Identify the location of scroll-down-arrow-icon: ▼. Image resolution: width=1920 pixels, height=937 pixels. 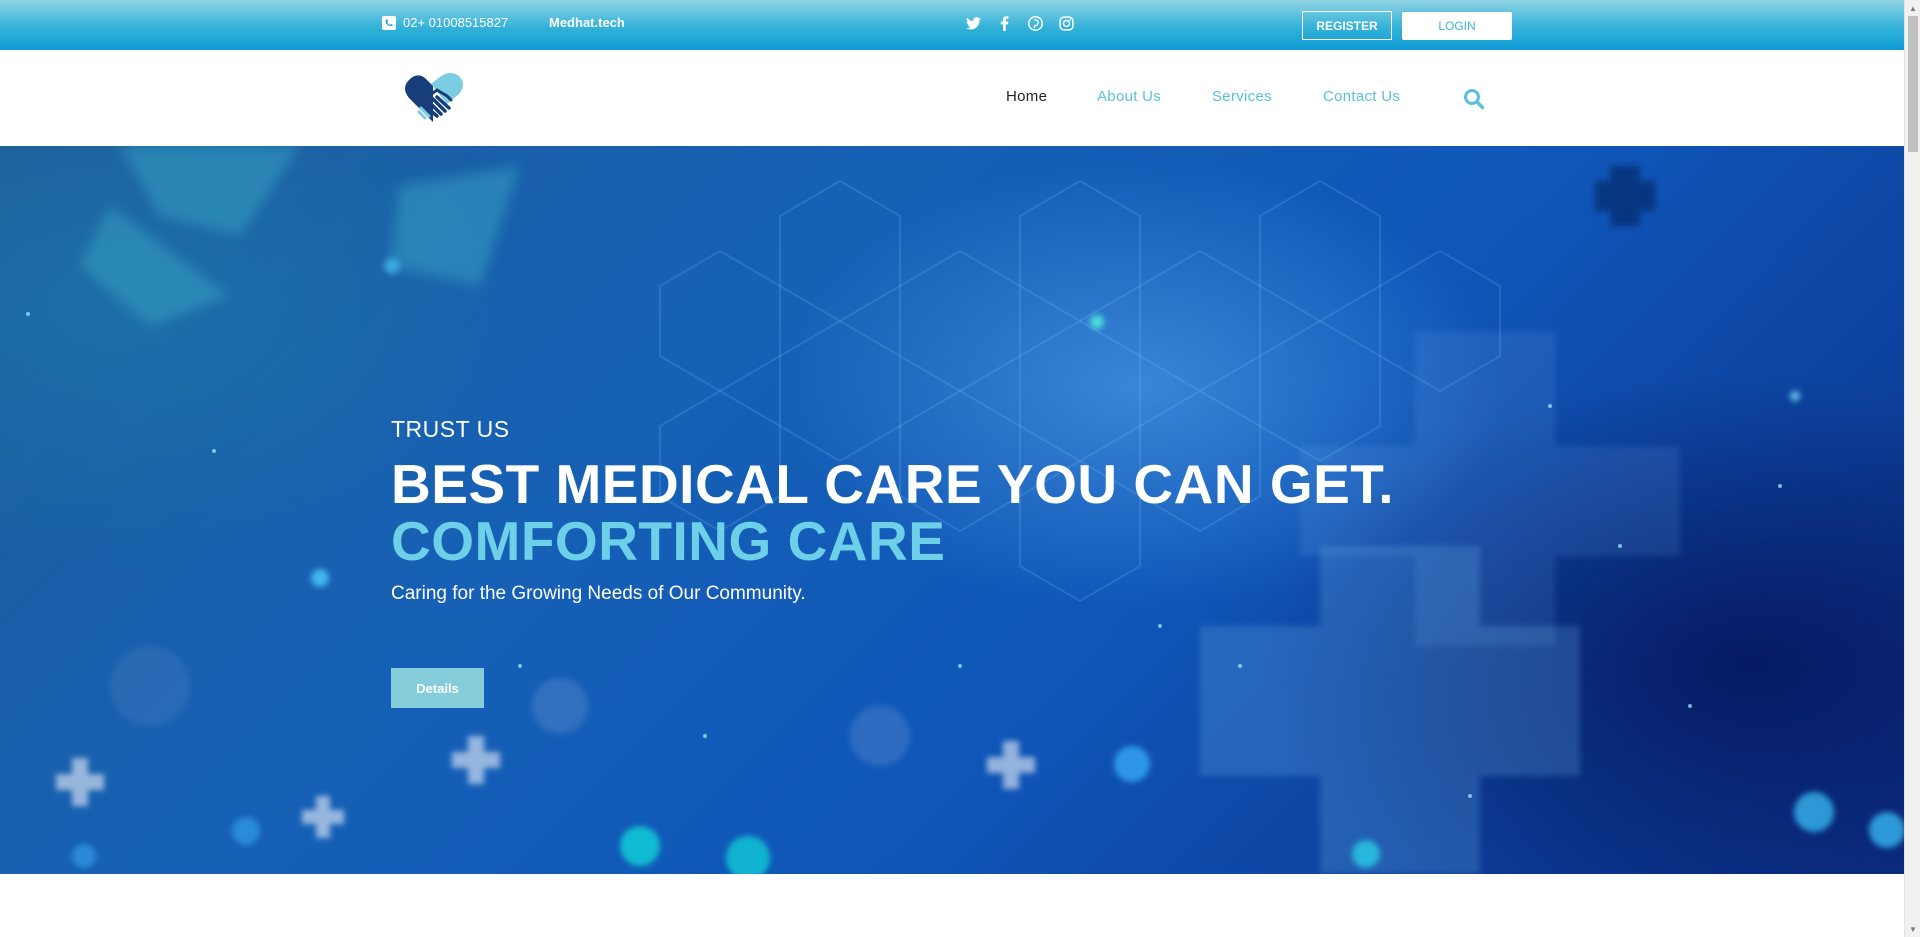
(1912, 929).